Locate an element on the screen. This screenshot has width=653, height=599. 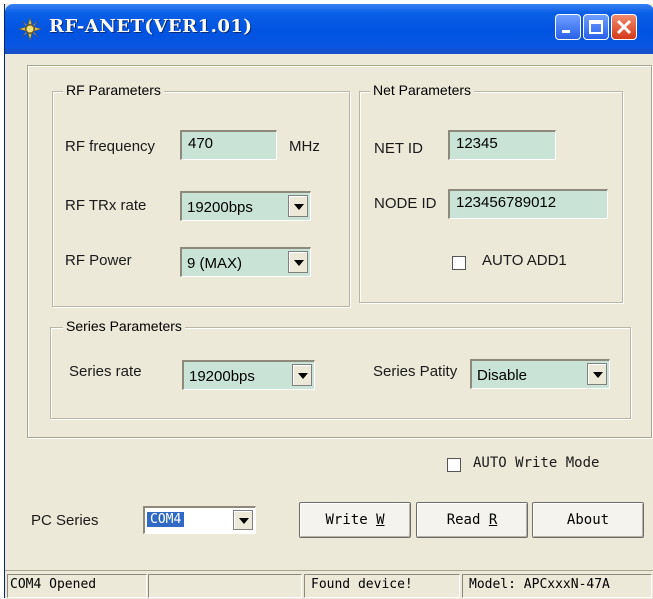
series-rate-value: 19200bps is located at coordinates (222, 376).